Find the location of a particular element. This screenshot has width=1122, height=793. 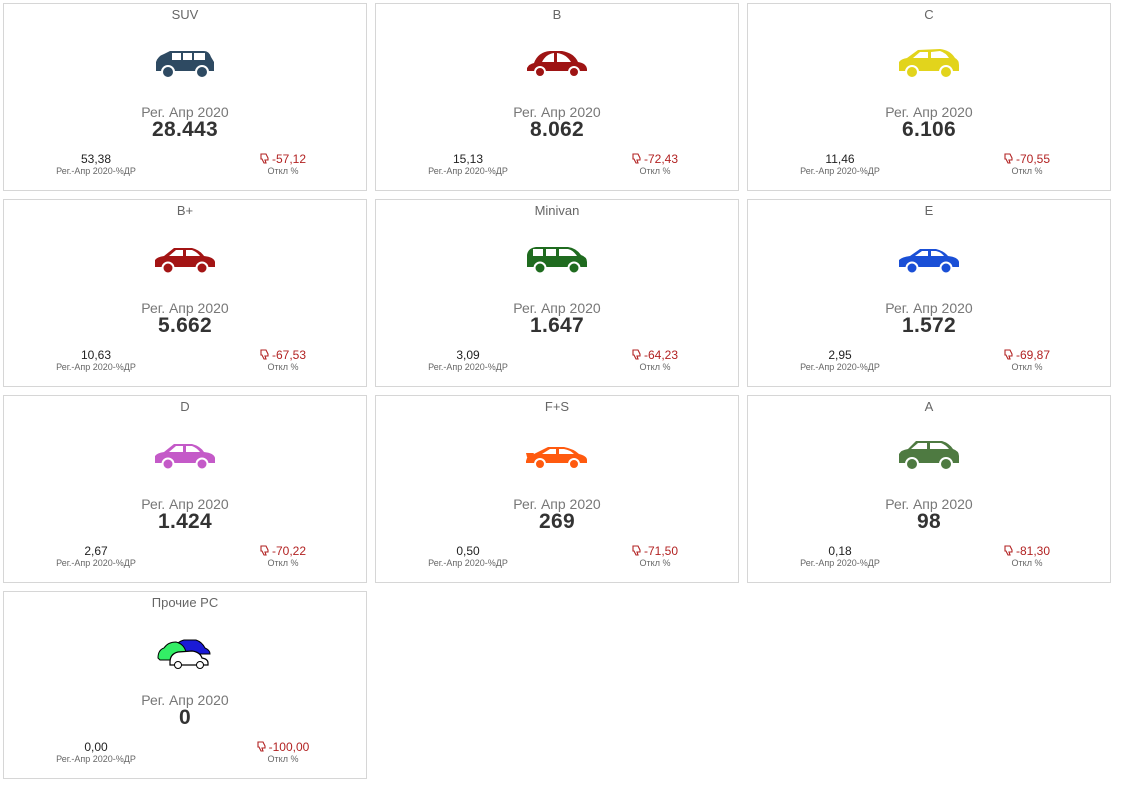

share-block: 15,13 Рег.-Апр 2020-%ДР is located at coordinates (468, 164).